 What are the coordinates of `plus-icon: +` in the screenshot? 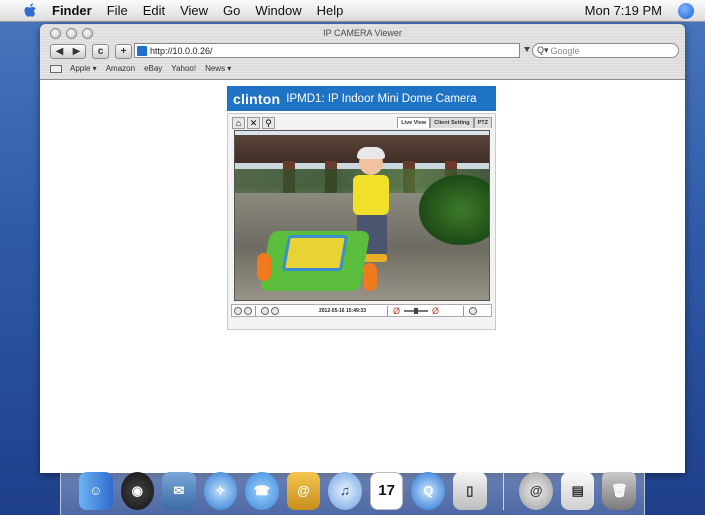 It's located at (123, 51).